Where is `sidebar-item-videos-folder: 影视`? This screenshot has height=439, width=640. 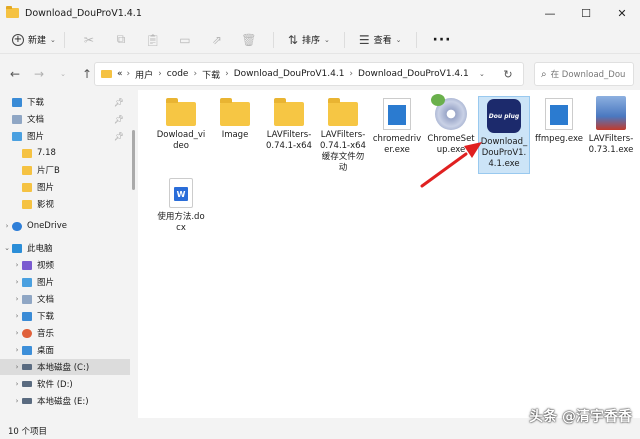
sidebar-item-videos-folder: 影视 is located at coordinates (27, 204).